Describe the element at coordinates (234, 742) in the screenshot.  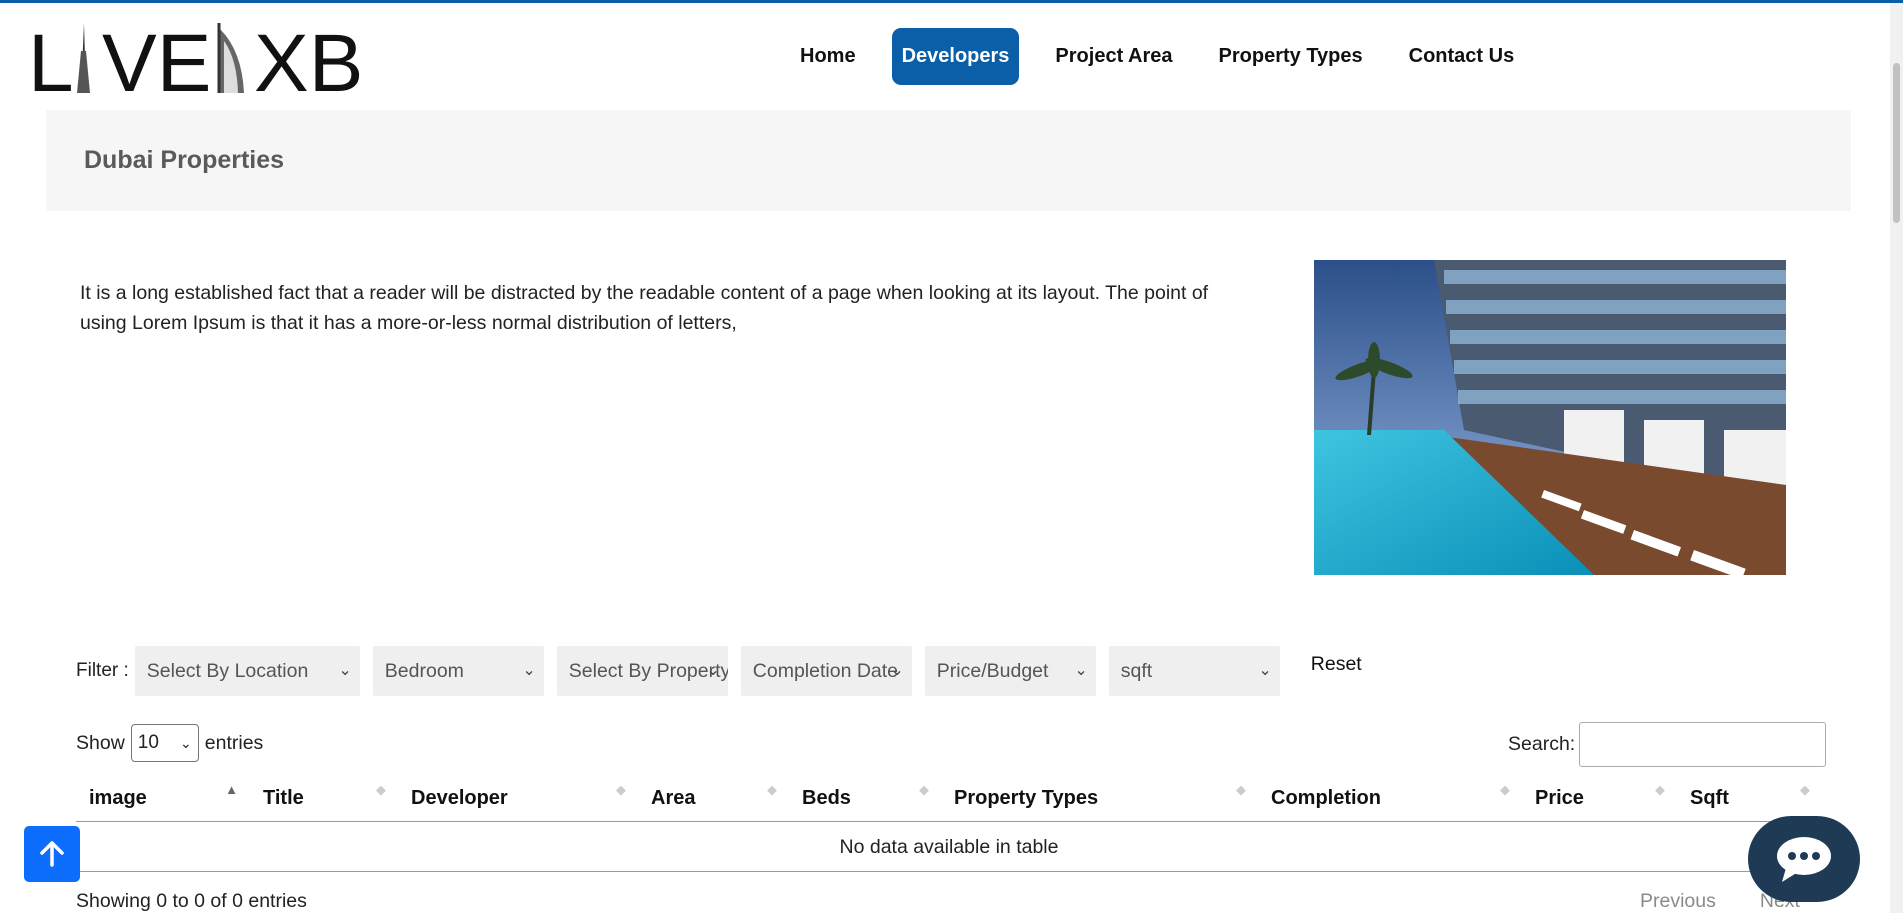
I see `entries-label: entries` at that location.